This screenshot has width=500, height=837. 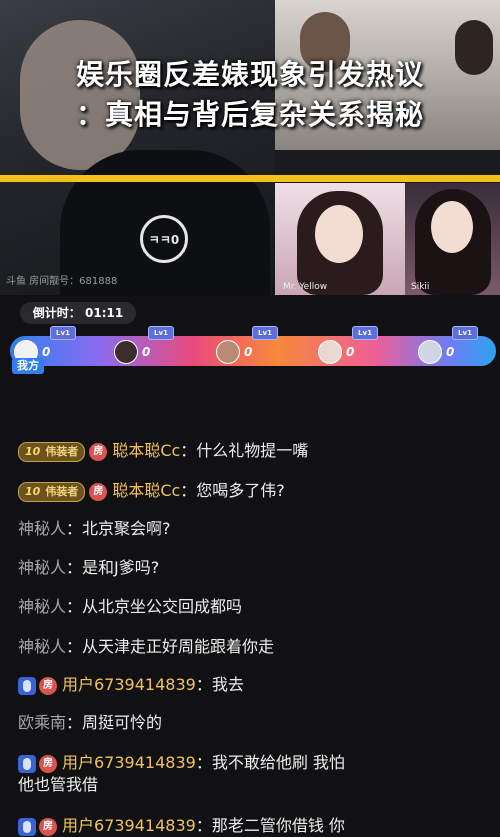 What do you see at coordinates (250, 178) in the screenshot?
I see `headline-divider` at bounding box center [250, 178].